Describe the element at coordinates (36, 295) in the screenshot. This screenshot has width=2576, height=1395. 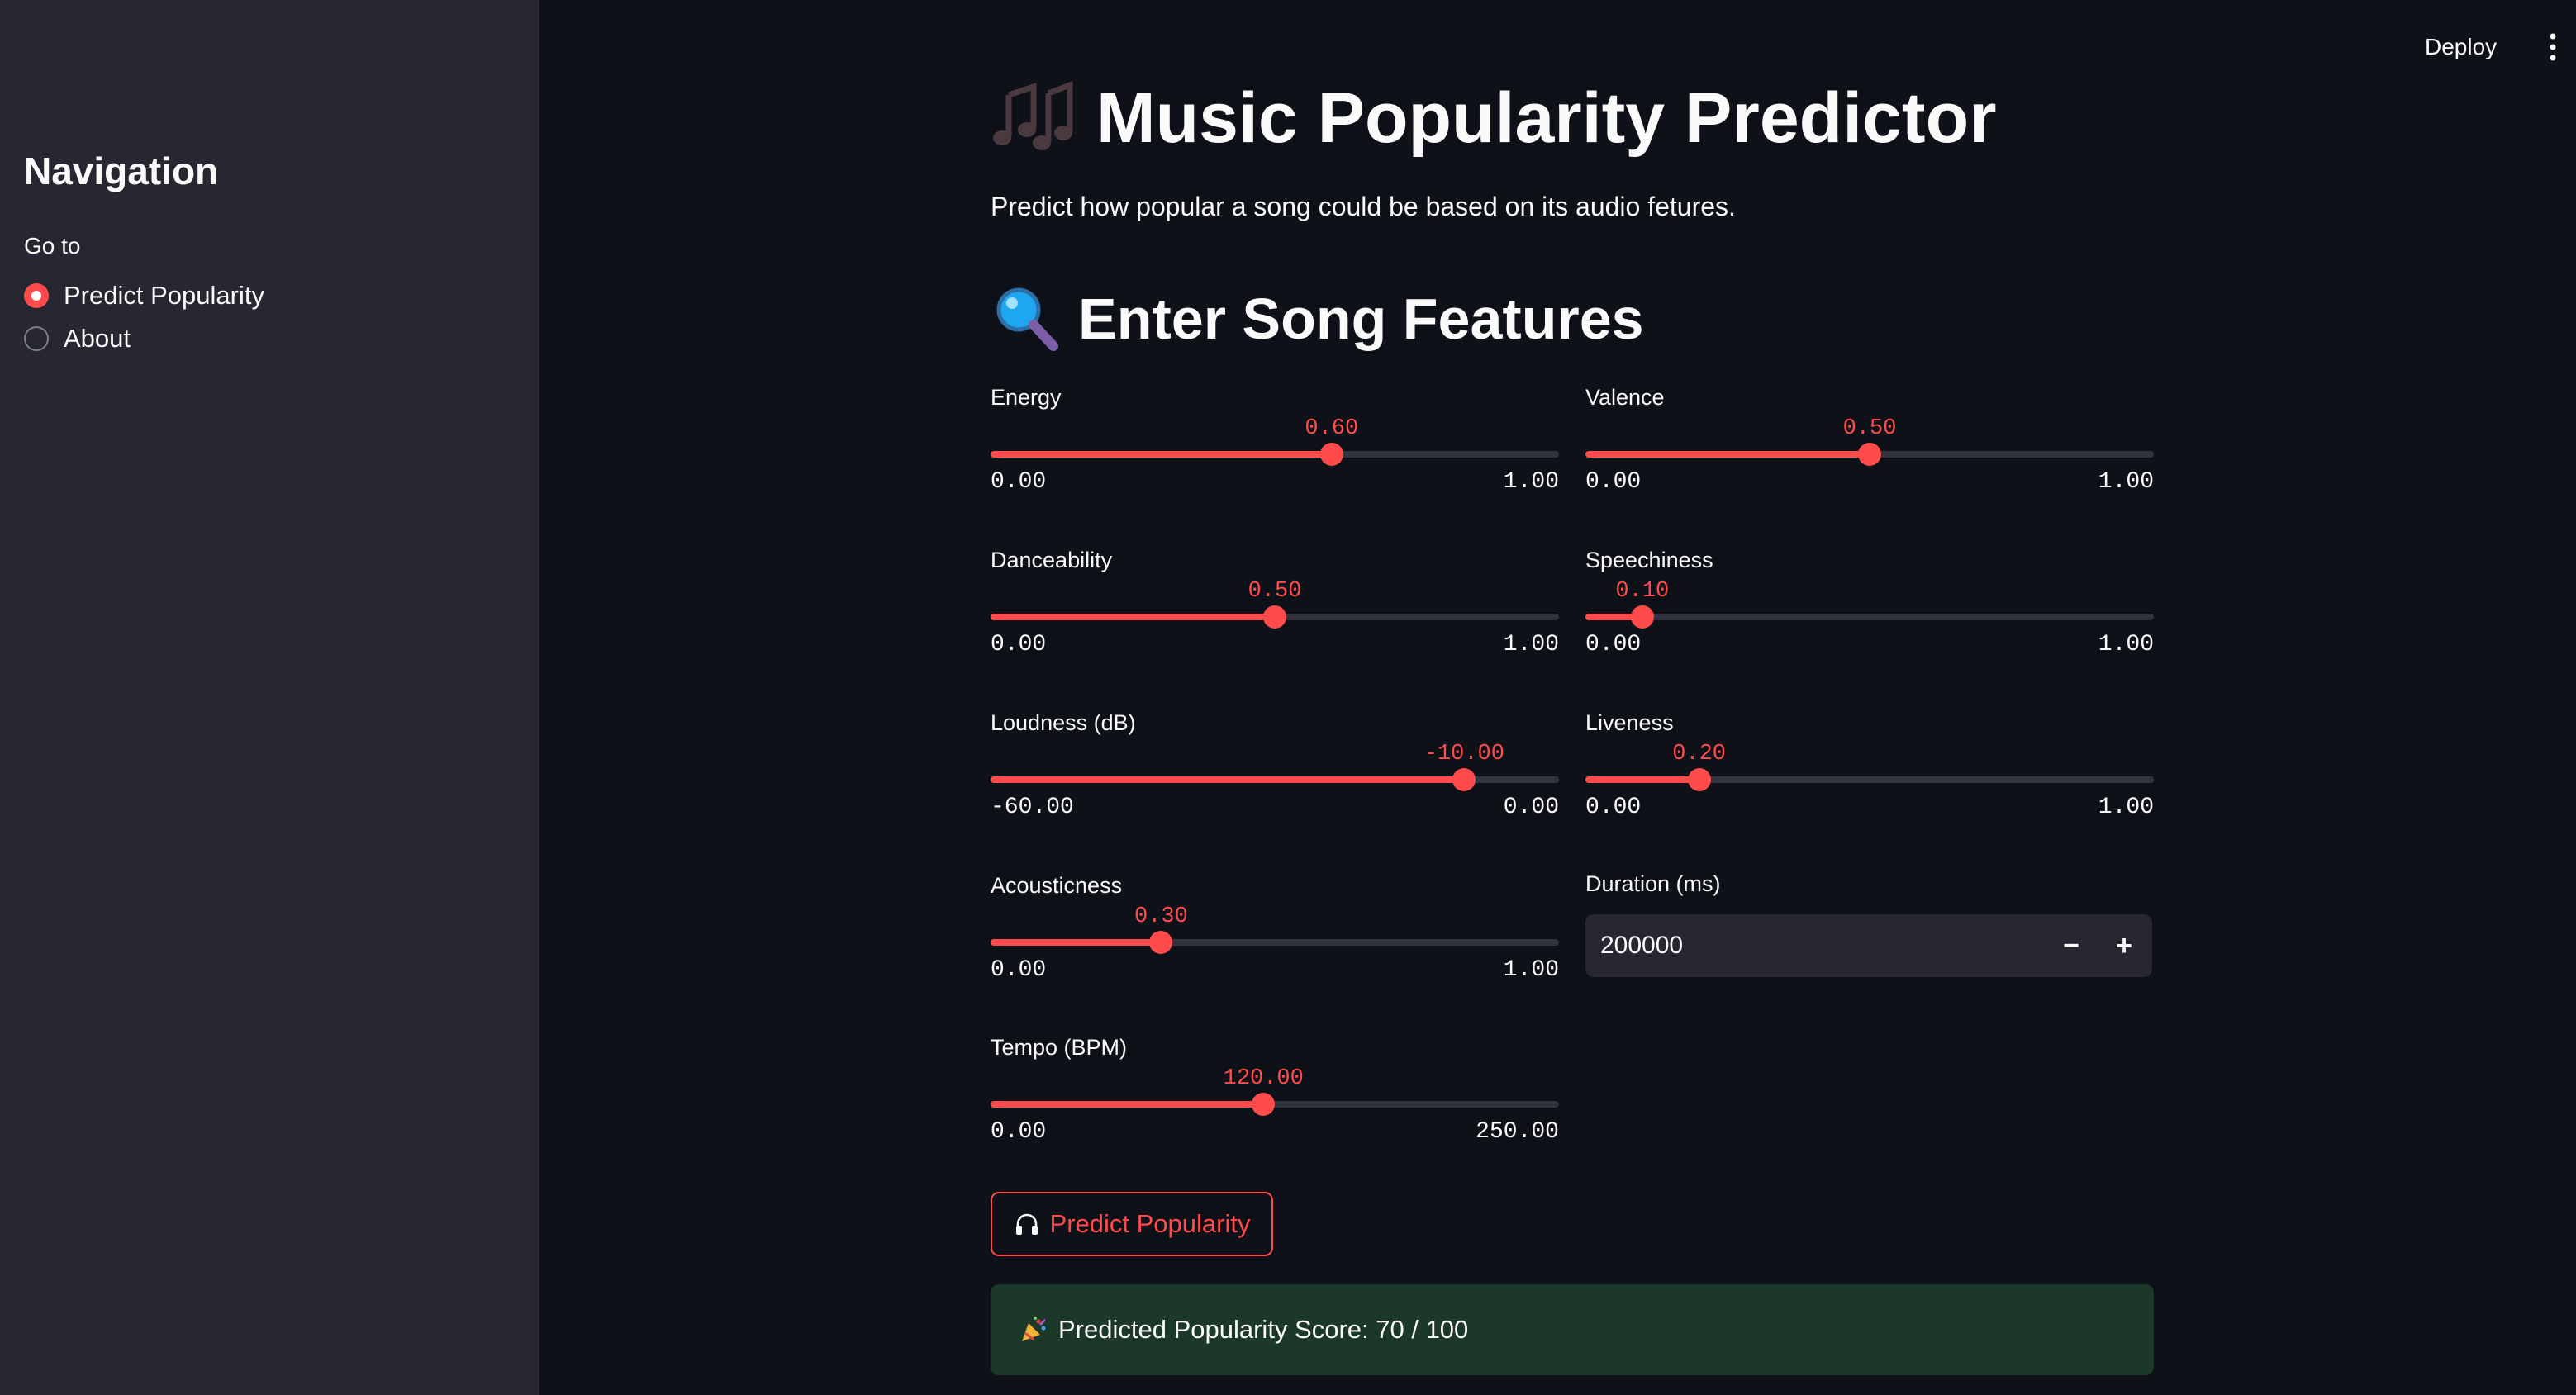
I see `radio-selected-icon` at that location.